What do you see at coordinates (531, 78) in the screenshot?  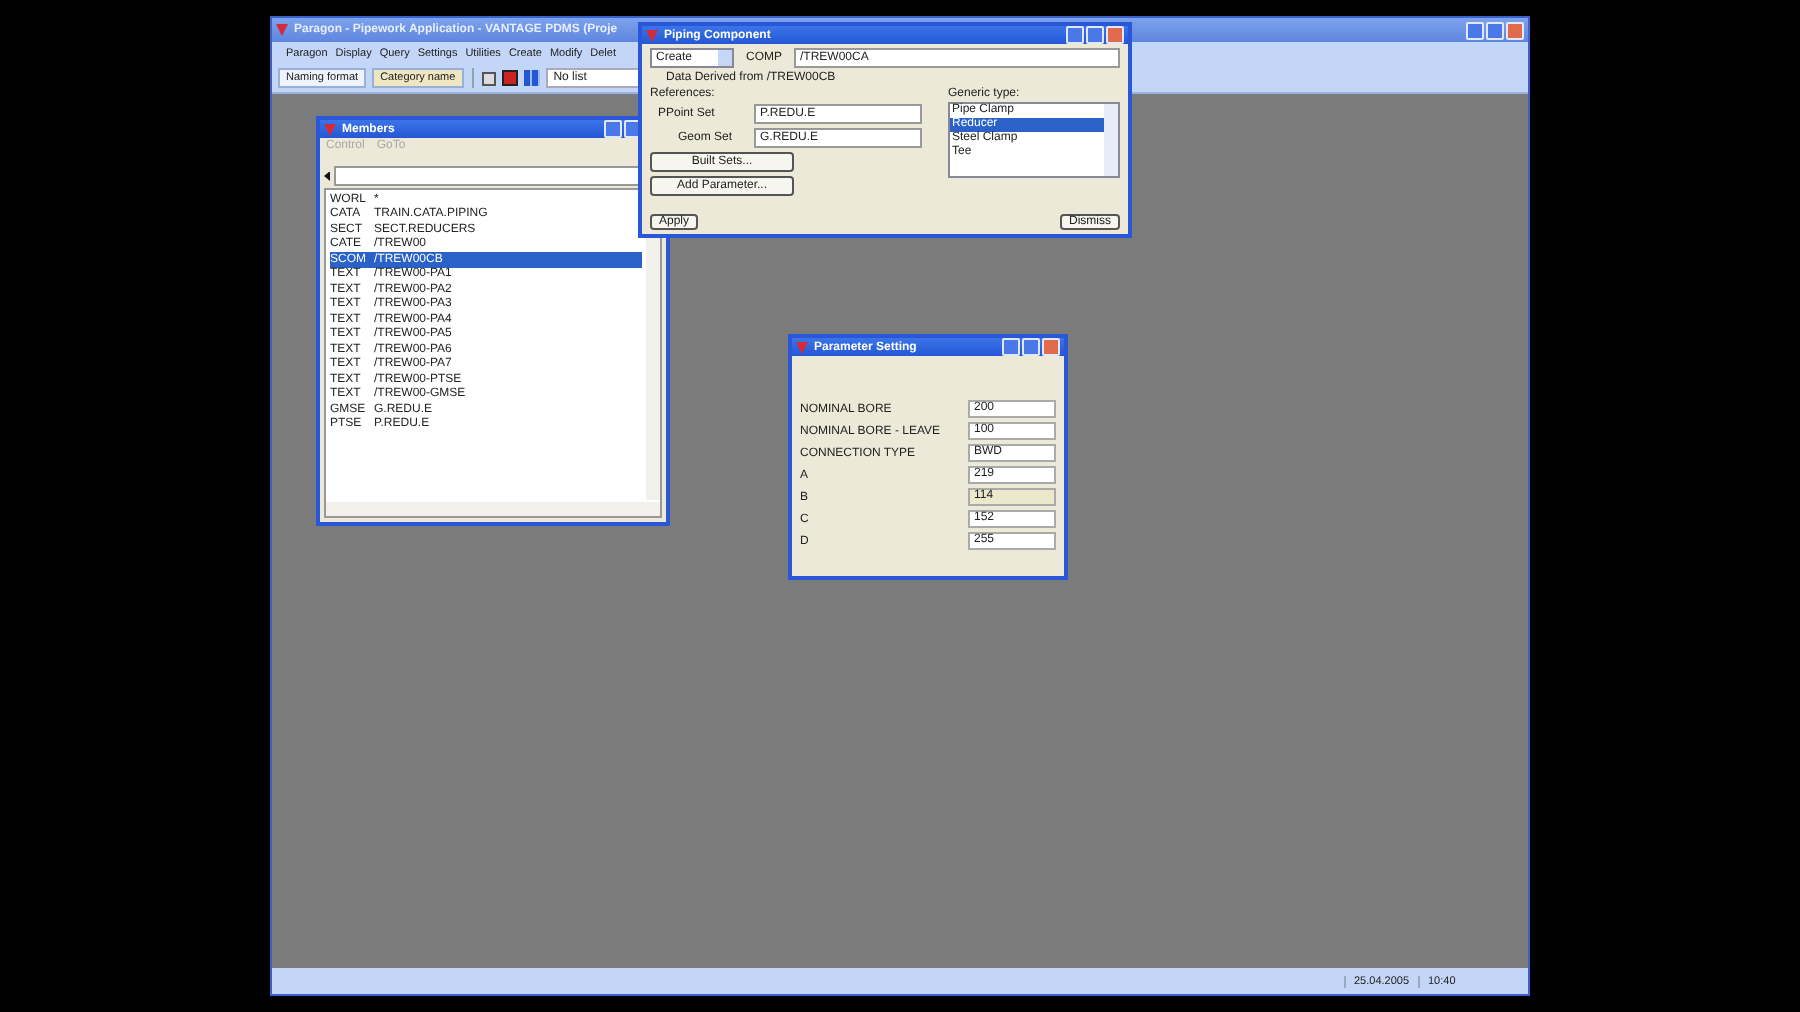 I see `grid-icon` at bounding box center [531, 78].